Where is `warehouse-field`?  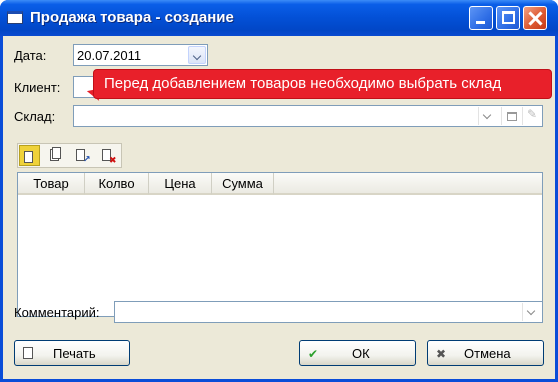
warehouse-field is located at coordinates (308, 116).